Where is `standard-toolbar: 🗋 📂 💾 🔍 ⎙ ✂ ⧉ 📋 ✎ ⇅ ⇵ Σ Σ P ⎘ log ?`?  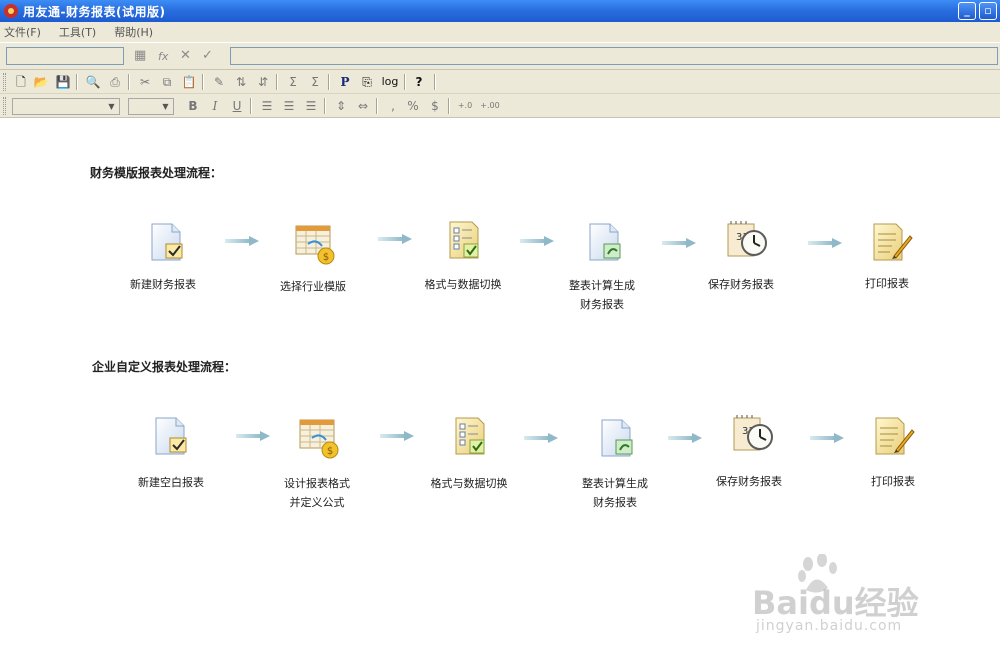 standard-toolbar: 🗋 📂 💾 🔍 ⎙ ✂ ⧉ 📋 ✎ ⇅ ⇵ Σ Σ P ⎘ log ? is located at coordinates (500, 82).